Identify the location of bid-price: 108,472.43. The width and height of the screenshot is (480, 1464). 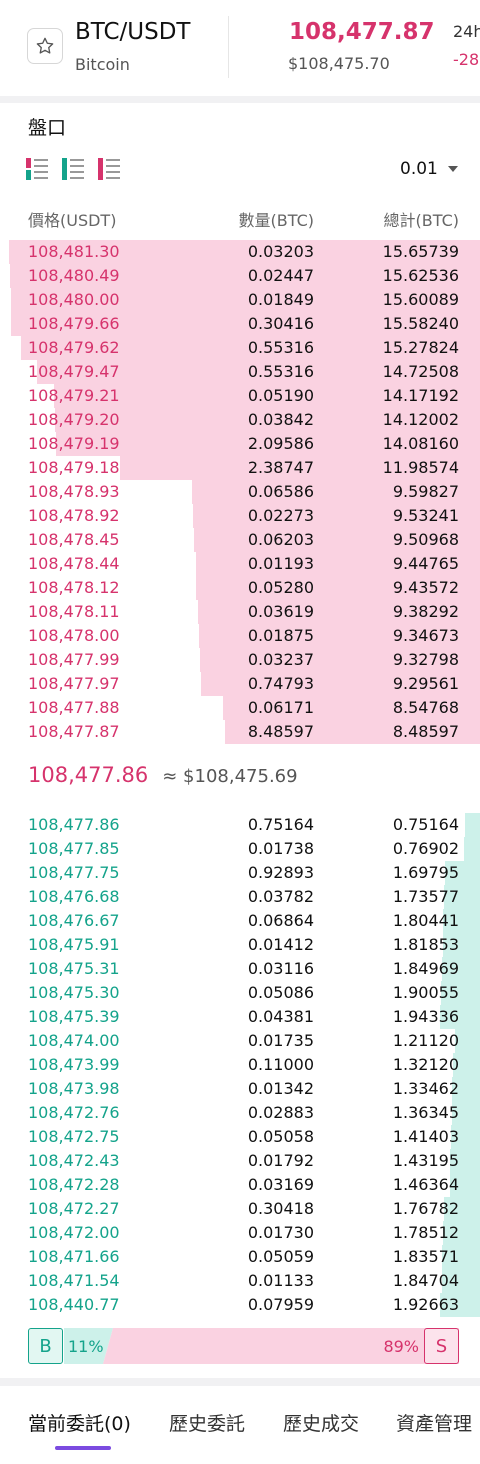
(74, 1160).